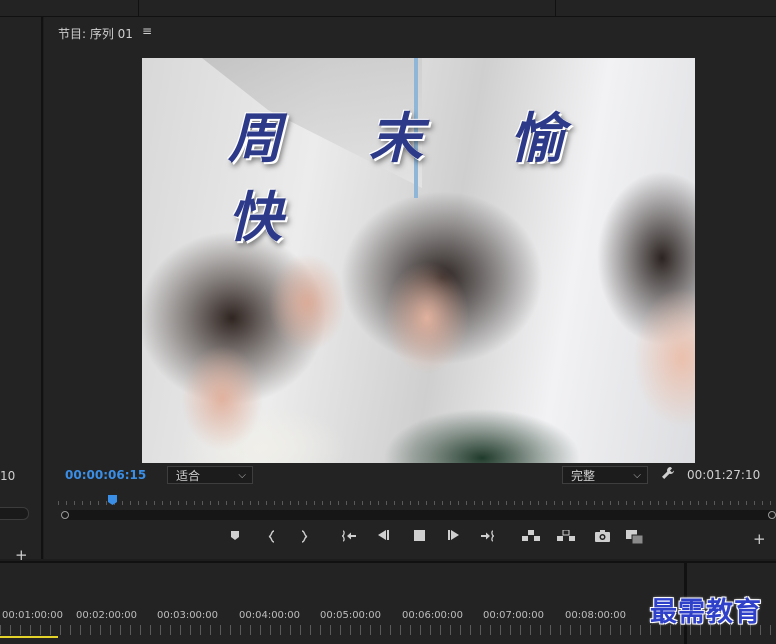 The image size is (776, 644). I want to click on add-marker-icon, so click(235, 538).